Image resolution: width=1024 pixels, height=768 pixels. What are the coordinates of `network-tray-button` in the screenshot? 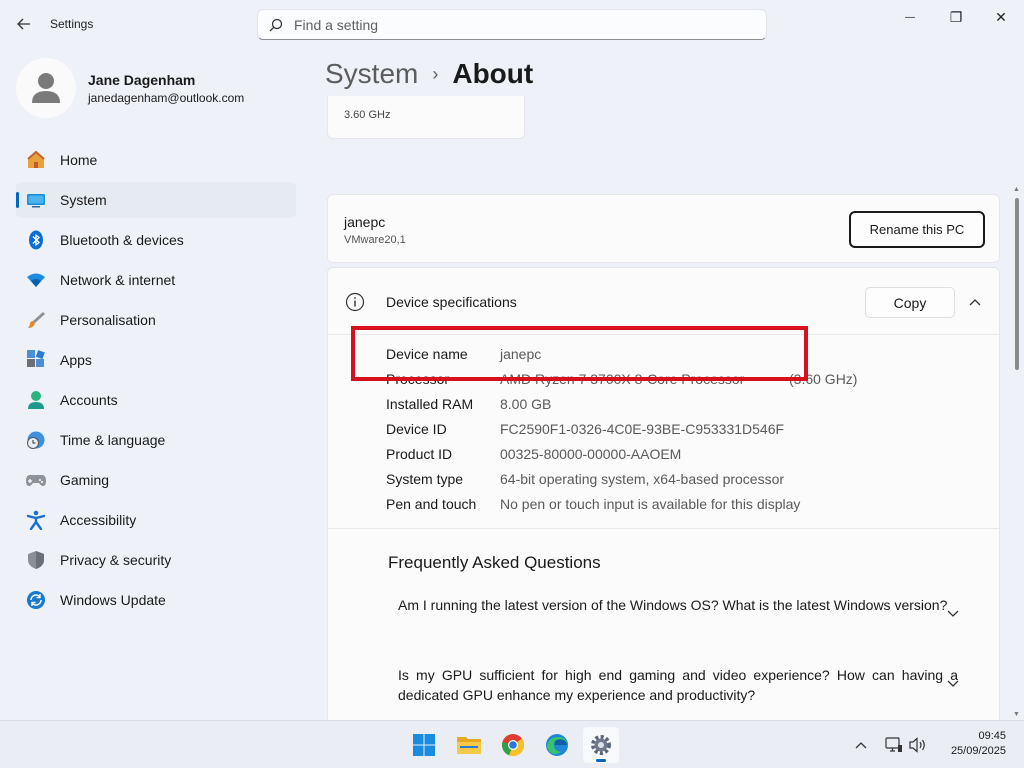 It's located at (894, 745).